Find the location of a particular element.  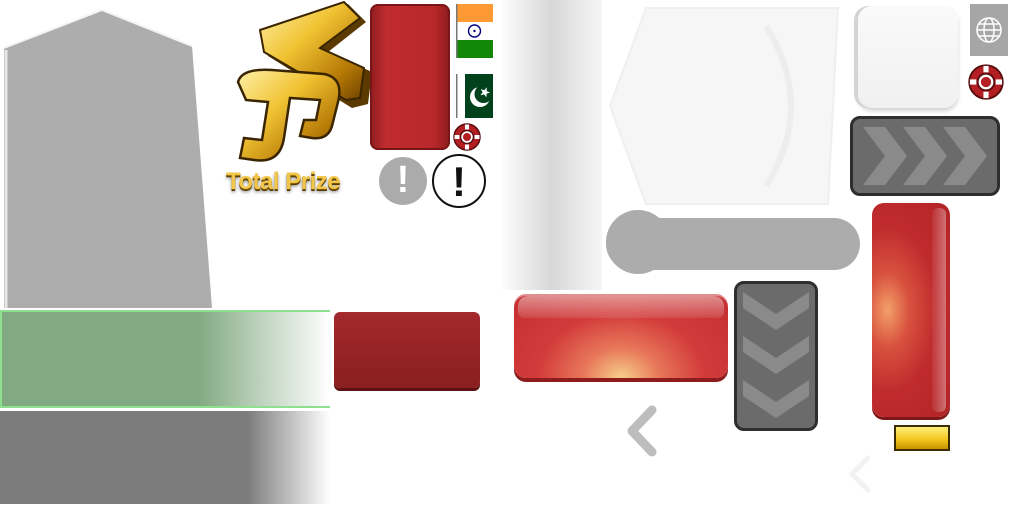

info-gray-icon: ! is located at coordinates (403, 181).